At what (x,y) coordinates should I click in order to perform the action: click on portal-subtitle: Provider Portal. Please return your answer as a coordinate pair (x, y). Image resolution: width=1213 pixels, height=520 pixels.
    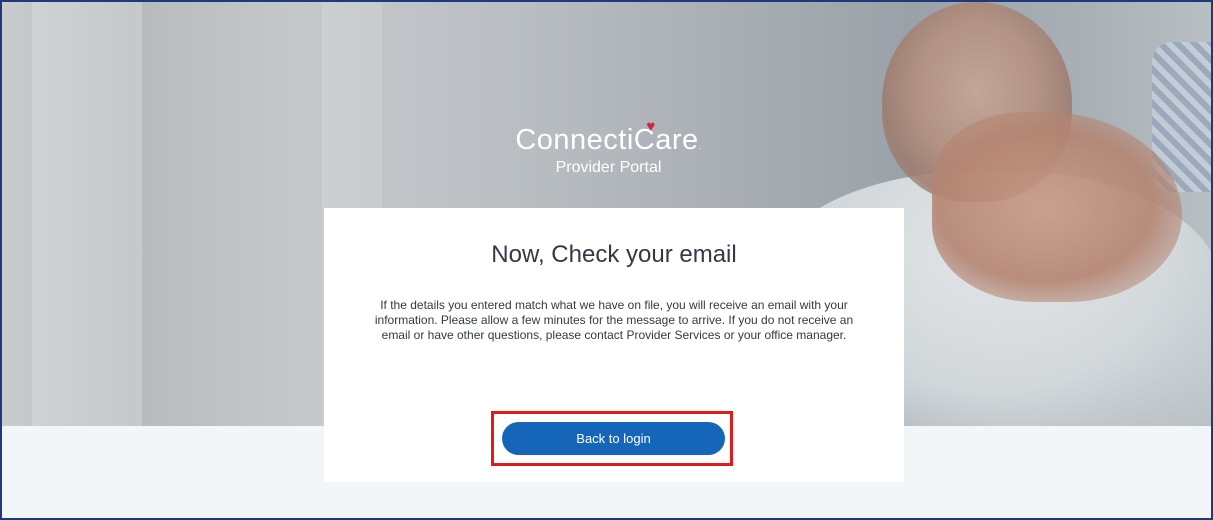
    Looking at the image, I should click on (608, 167).